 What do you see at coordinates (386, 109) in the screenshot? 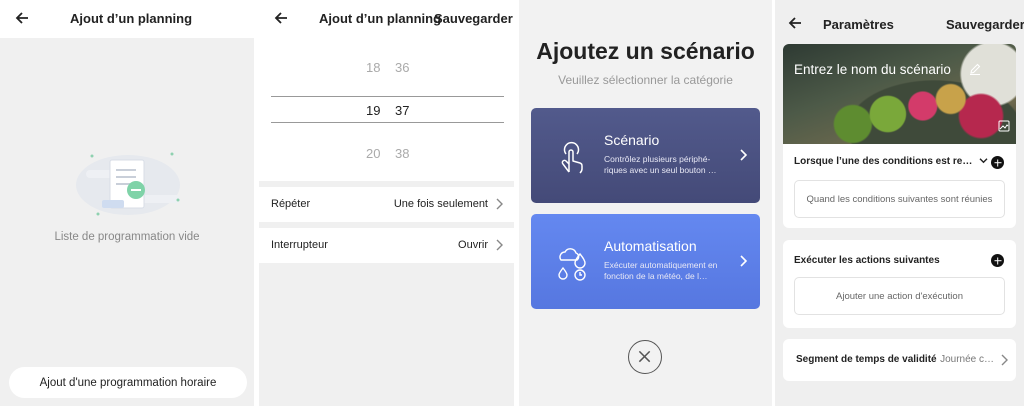
I see `time-picker: 18 36 19 37 20 38` at bounding box center [386, 109].